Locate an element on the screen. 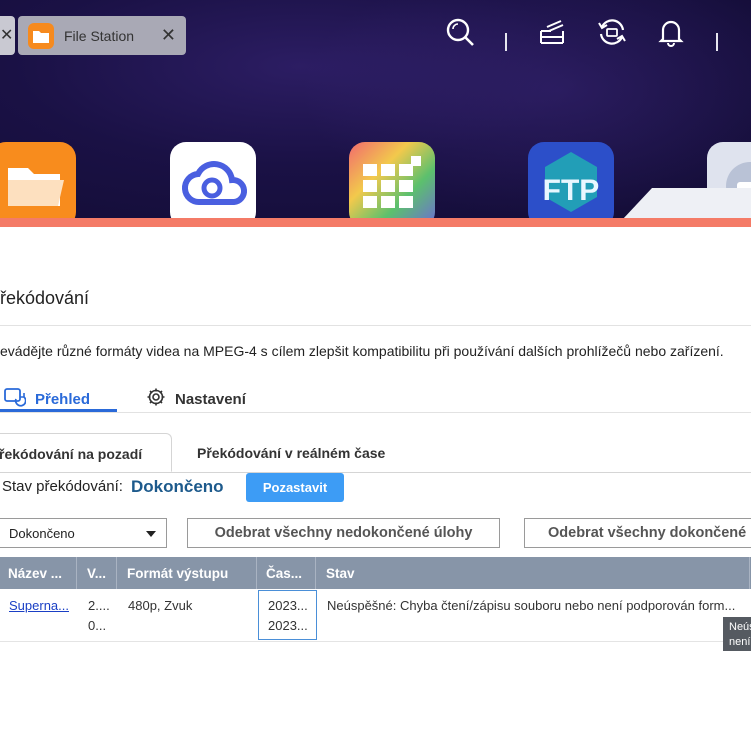 The image size is (751, 740). chevron-down-icon is located at coordinates (151, 534).